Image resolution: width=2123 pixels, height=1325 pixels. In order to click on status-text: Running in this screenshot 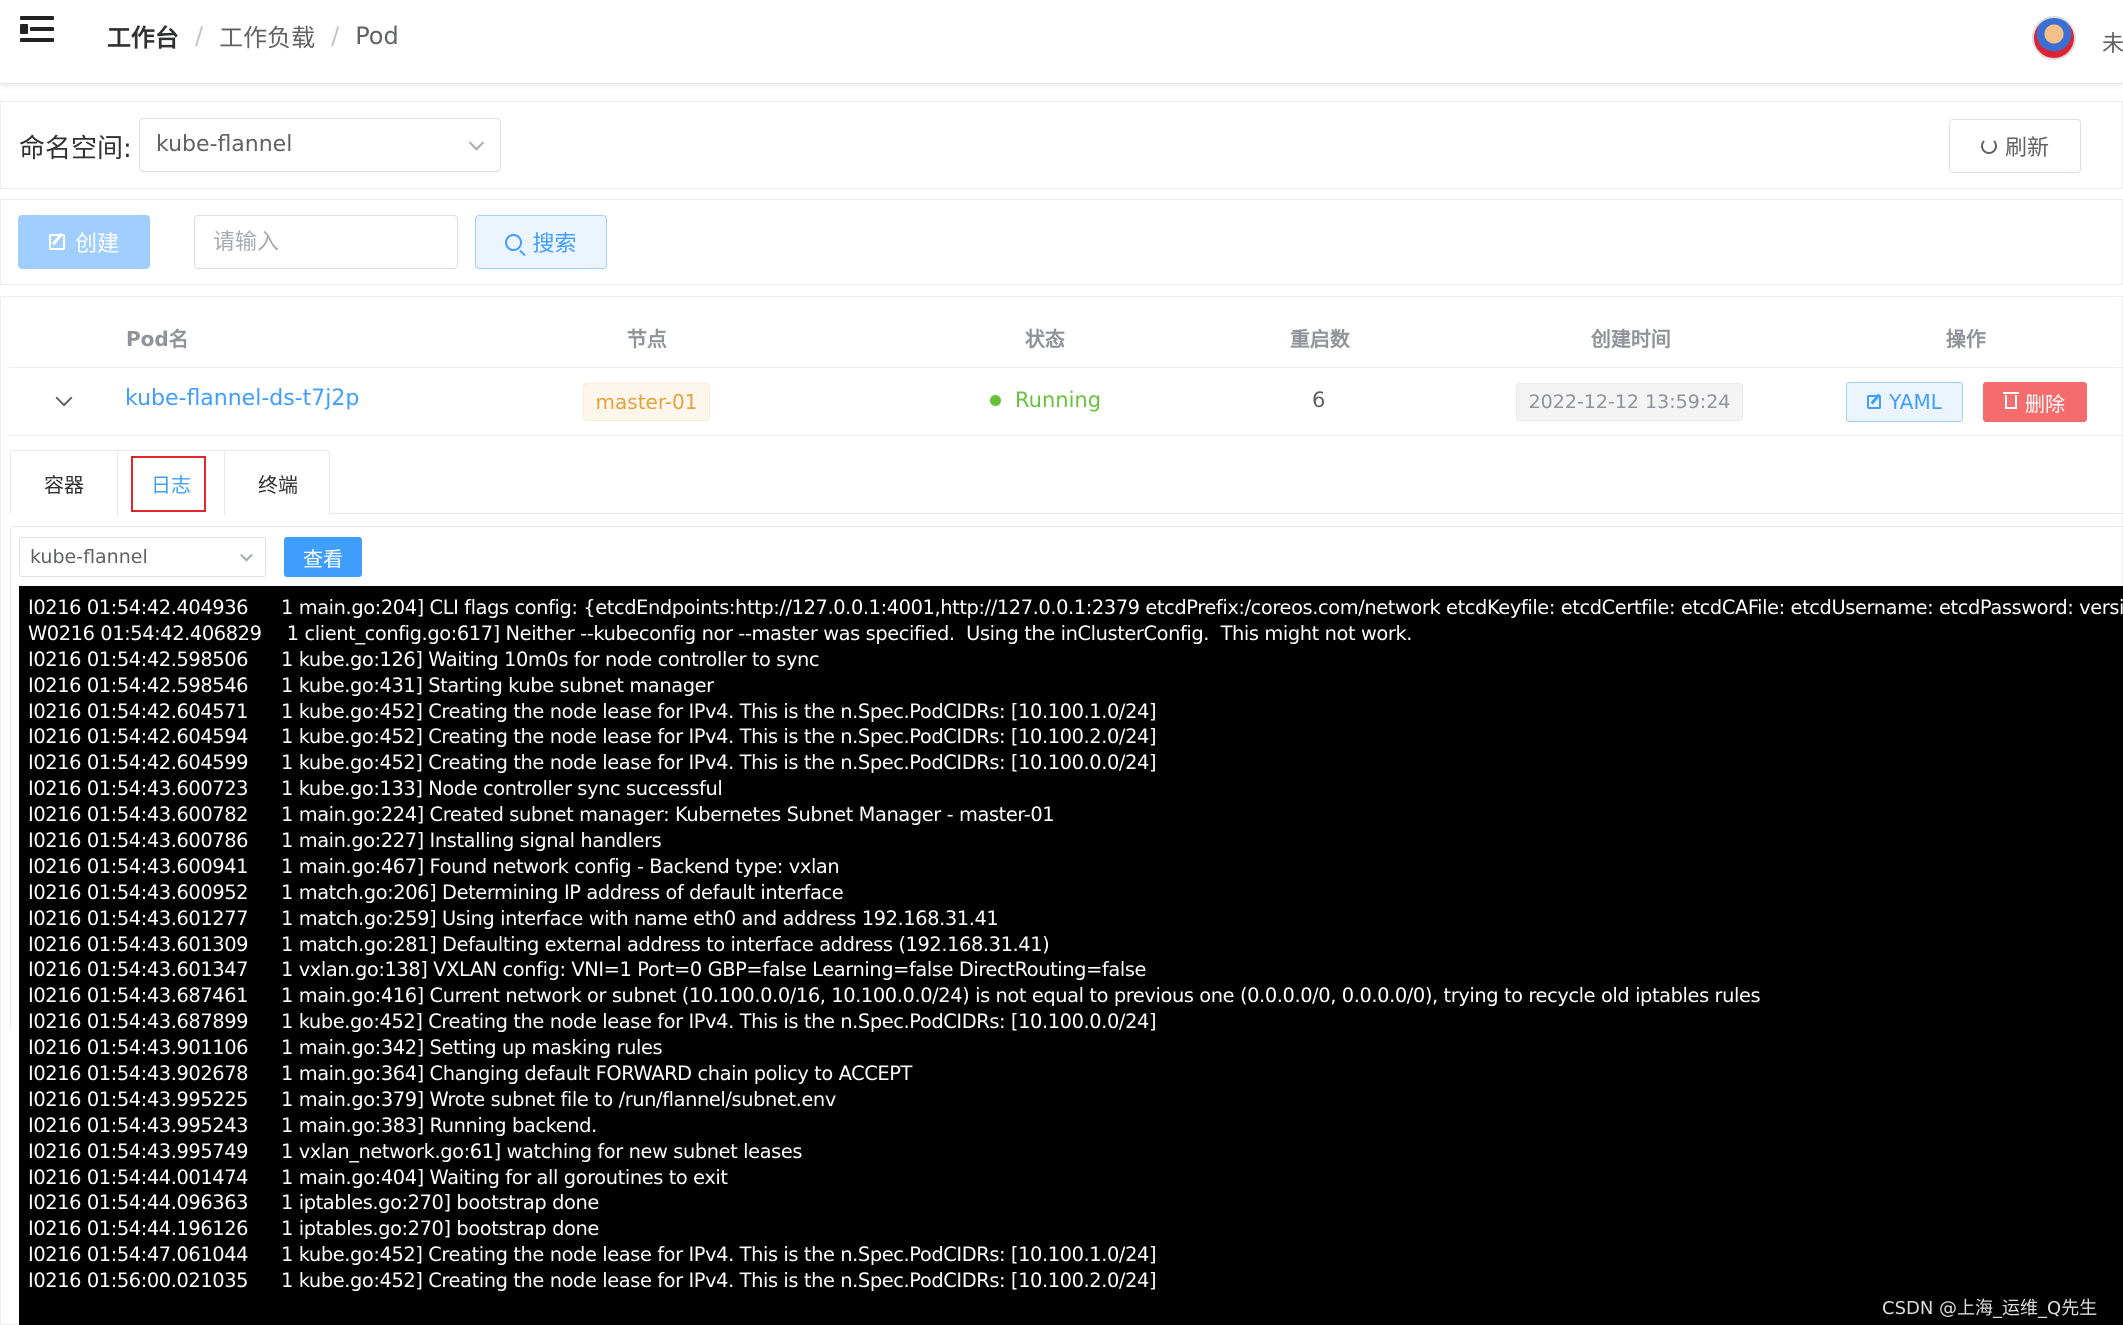, I will do `click(1058, 400)`.